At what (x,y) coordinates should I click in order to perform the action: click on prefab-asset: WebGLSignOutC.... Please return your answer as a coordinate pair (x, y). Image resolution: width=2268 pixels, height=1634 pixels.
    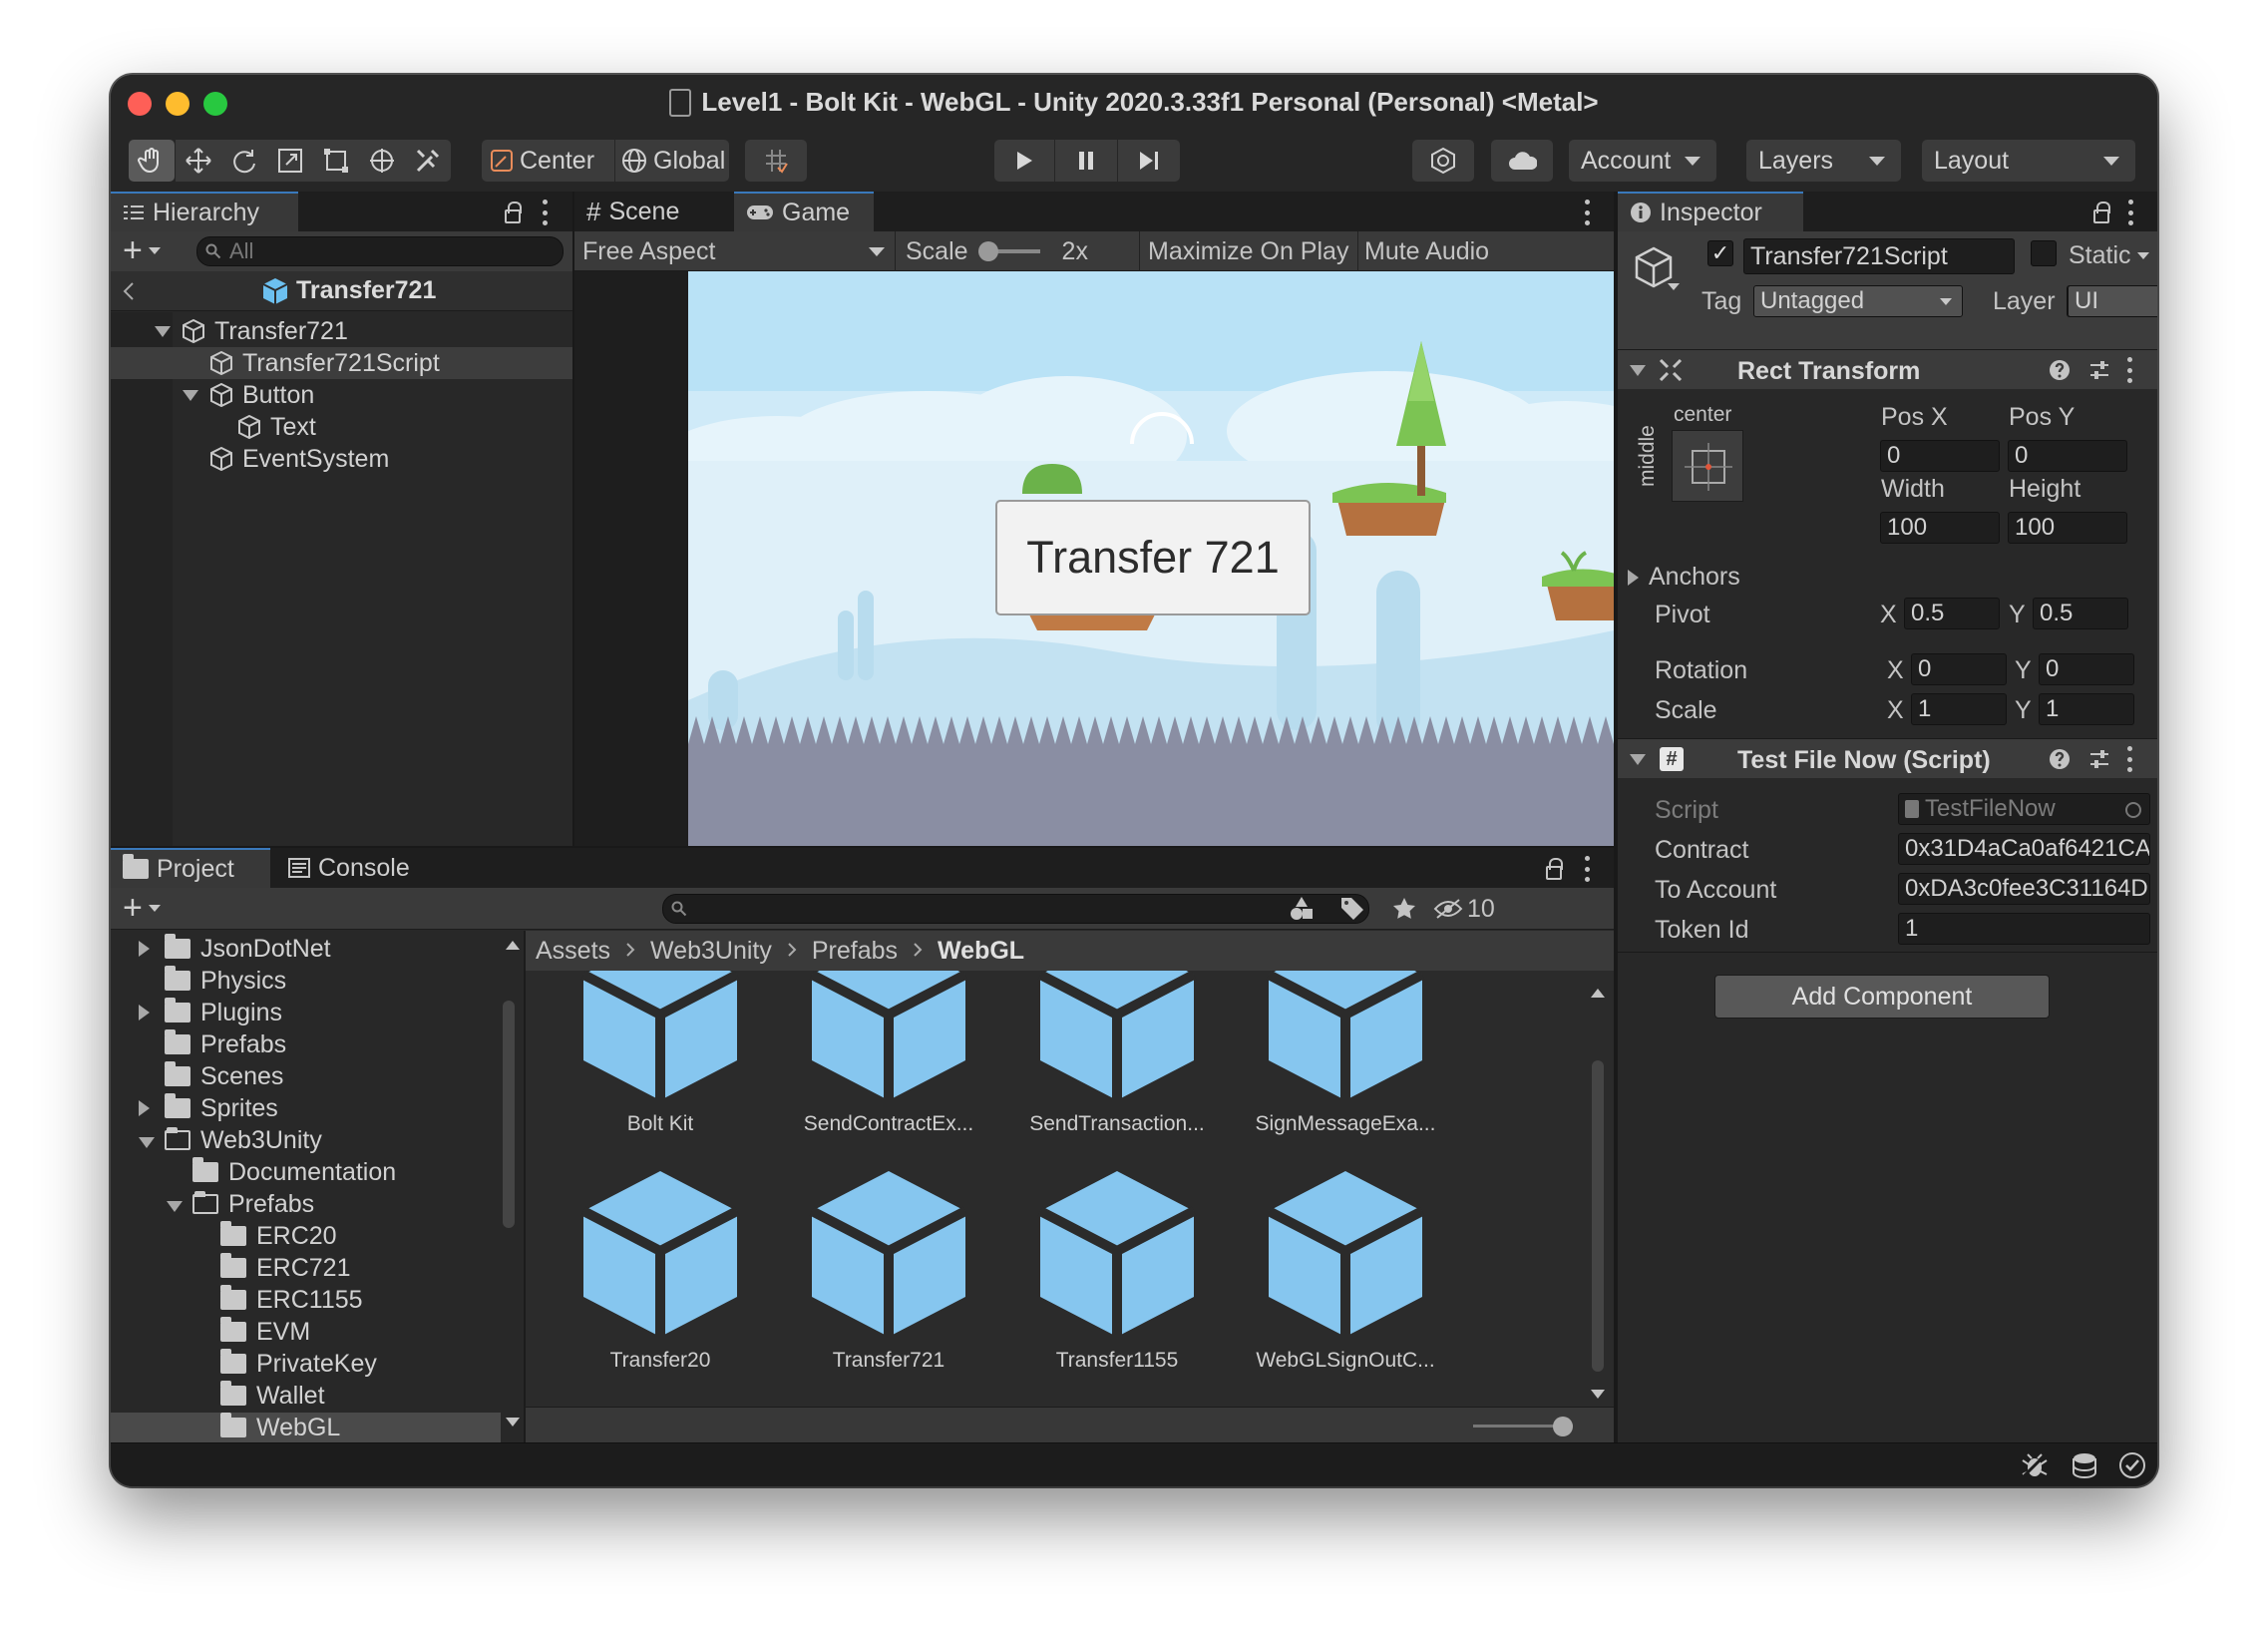
    Looking at the image, I should click on (1345, 1270).